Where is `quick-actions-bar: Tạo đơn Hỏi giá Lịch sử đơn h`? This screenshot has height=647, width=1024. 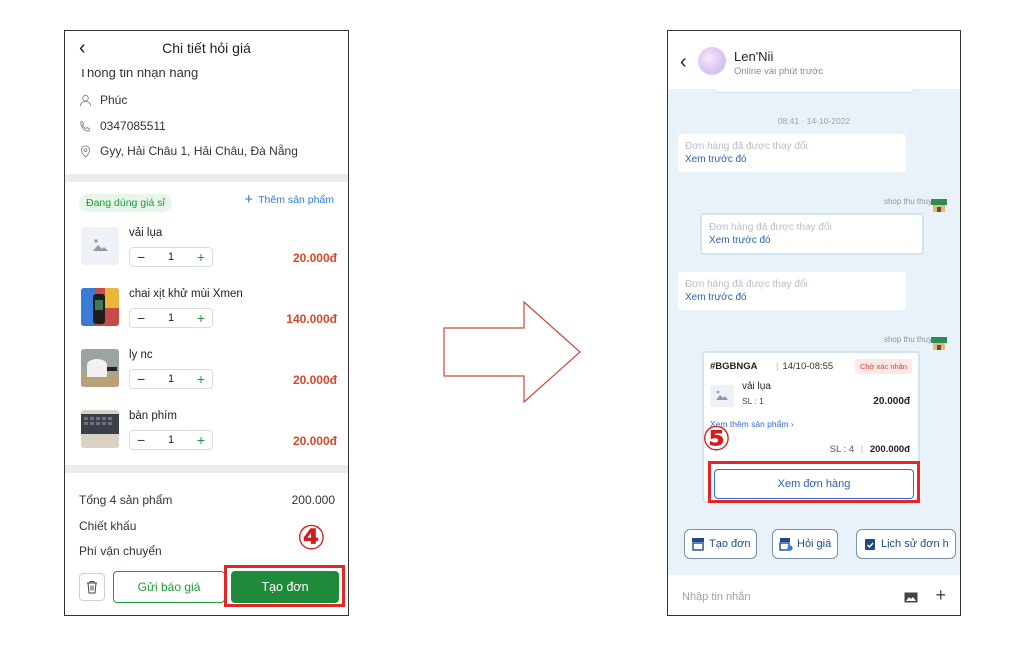
quick-actions-bar: Tạo đơn Hỏi giá Lịch sử đơn h is located at coordinates (814, 550).